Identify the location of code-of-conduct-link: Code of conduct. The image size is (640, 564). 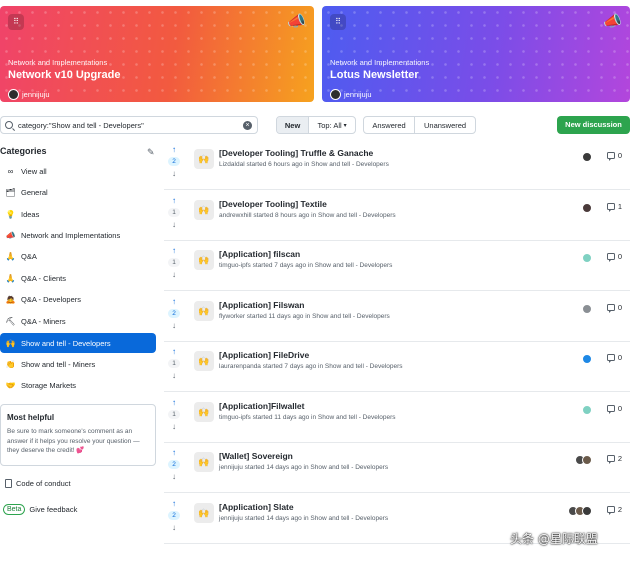
(38, 483).